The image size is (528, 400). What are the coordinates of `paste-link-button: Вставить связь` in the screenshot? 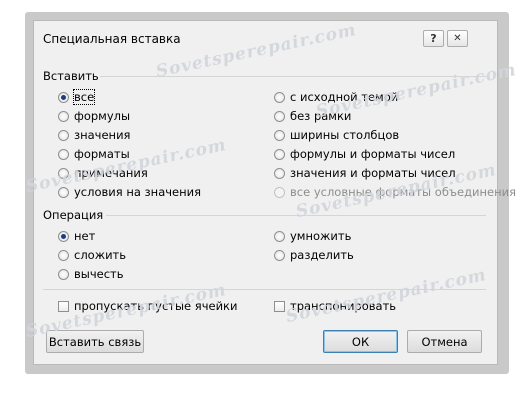 It's located at (95, 341).